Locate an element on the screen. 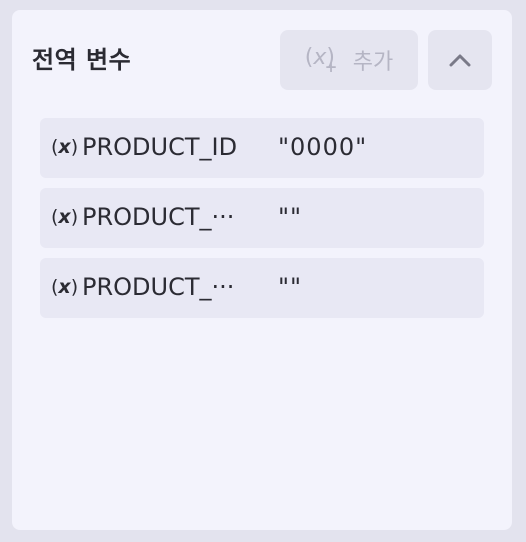 The height and width of the screenshot is (542, 526). panel-title: 전역 변수 is located at coordinates (82, 60).